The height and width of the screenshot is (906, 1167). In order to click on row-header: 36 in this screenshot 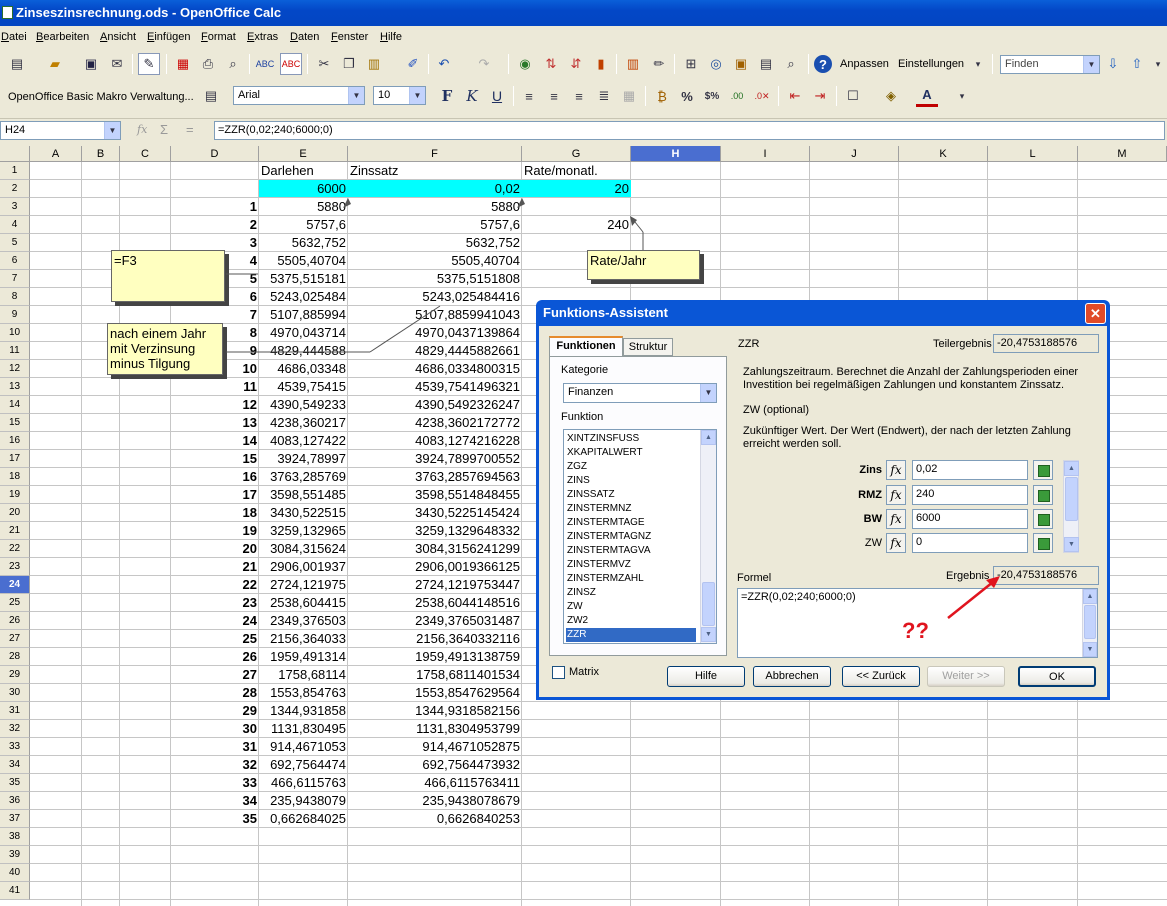, I will do `click(15, 801)`.